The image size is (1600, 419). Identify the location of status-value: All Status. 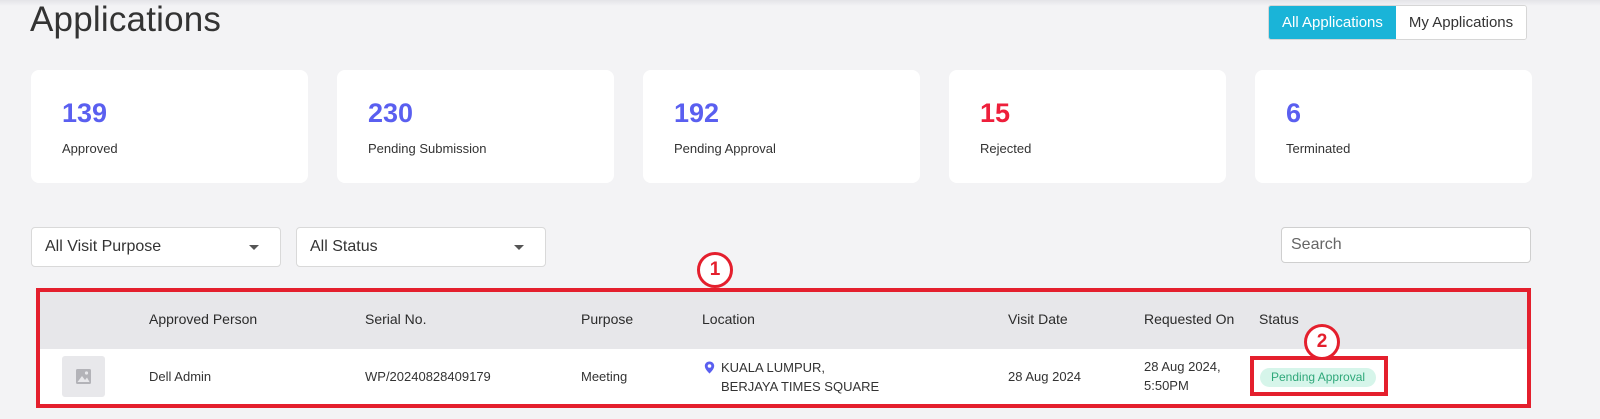
(344, 246).